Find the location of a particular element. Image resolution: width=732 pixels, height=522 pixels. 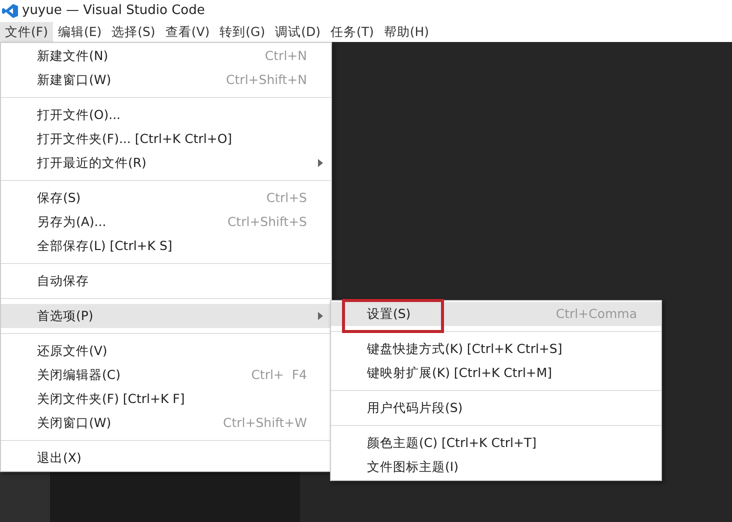

shortcut-label: Ctrl+N is located at coordinates (285, 55).